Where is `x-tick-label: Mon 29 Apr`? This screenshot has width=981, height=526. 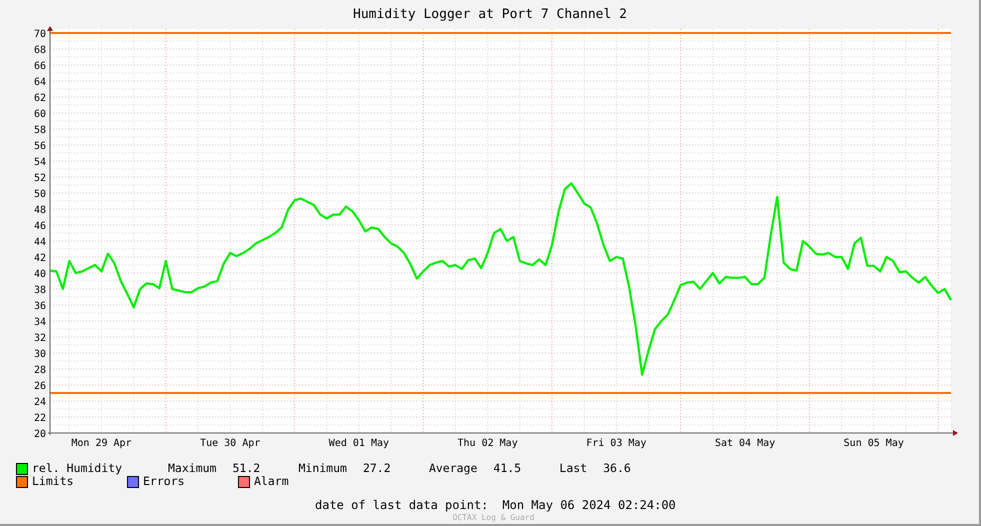
x-tick-label: Mon 29 Apr is located at coordinates (101, 443).